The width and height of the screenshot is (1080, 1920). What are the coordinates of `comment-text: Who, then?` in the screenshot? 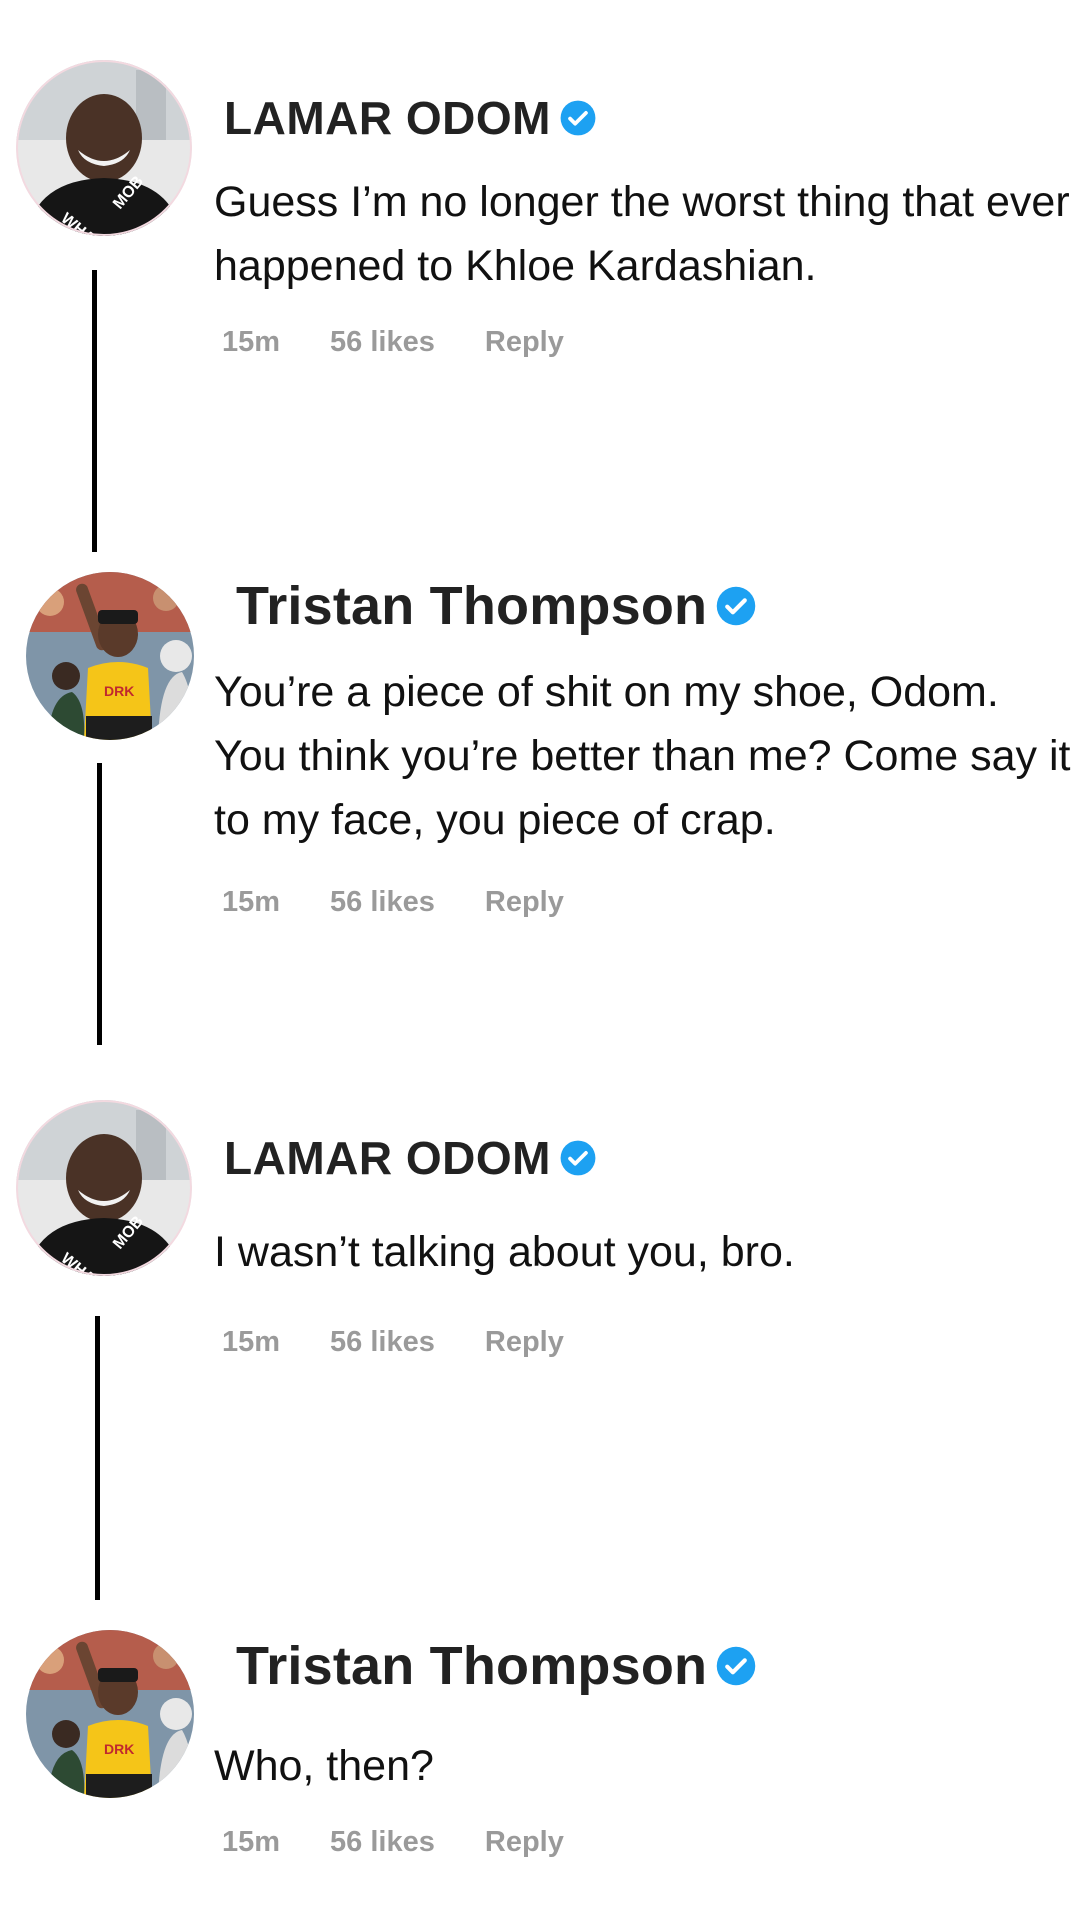 It's located at (324, 1766).